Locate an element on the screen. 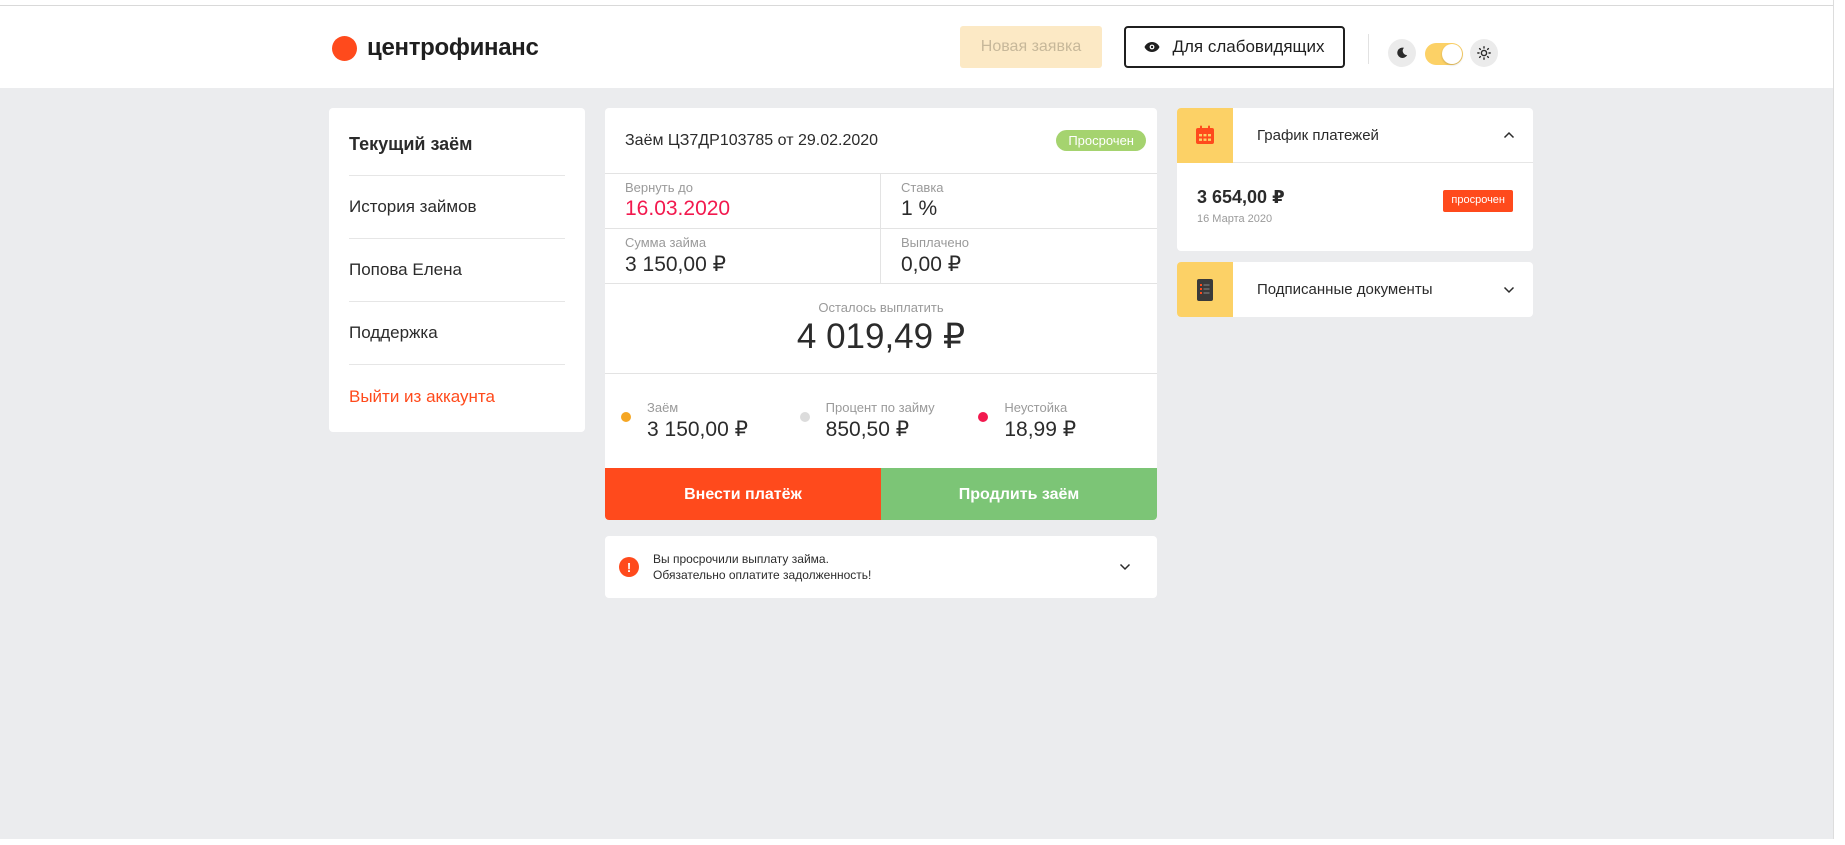 Image resolution: width=1845 pixels, height=845 pixels. paid-label: Выплачено is located at coordinates (935, 242).